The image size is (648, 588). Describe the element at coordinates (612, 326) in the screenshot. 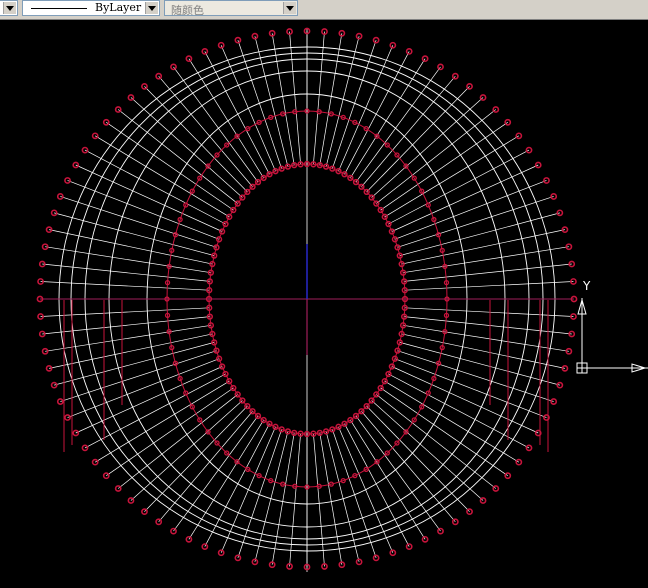

I see `ucs-icon: Y` at that location.